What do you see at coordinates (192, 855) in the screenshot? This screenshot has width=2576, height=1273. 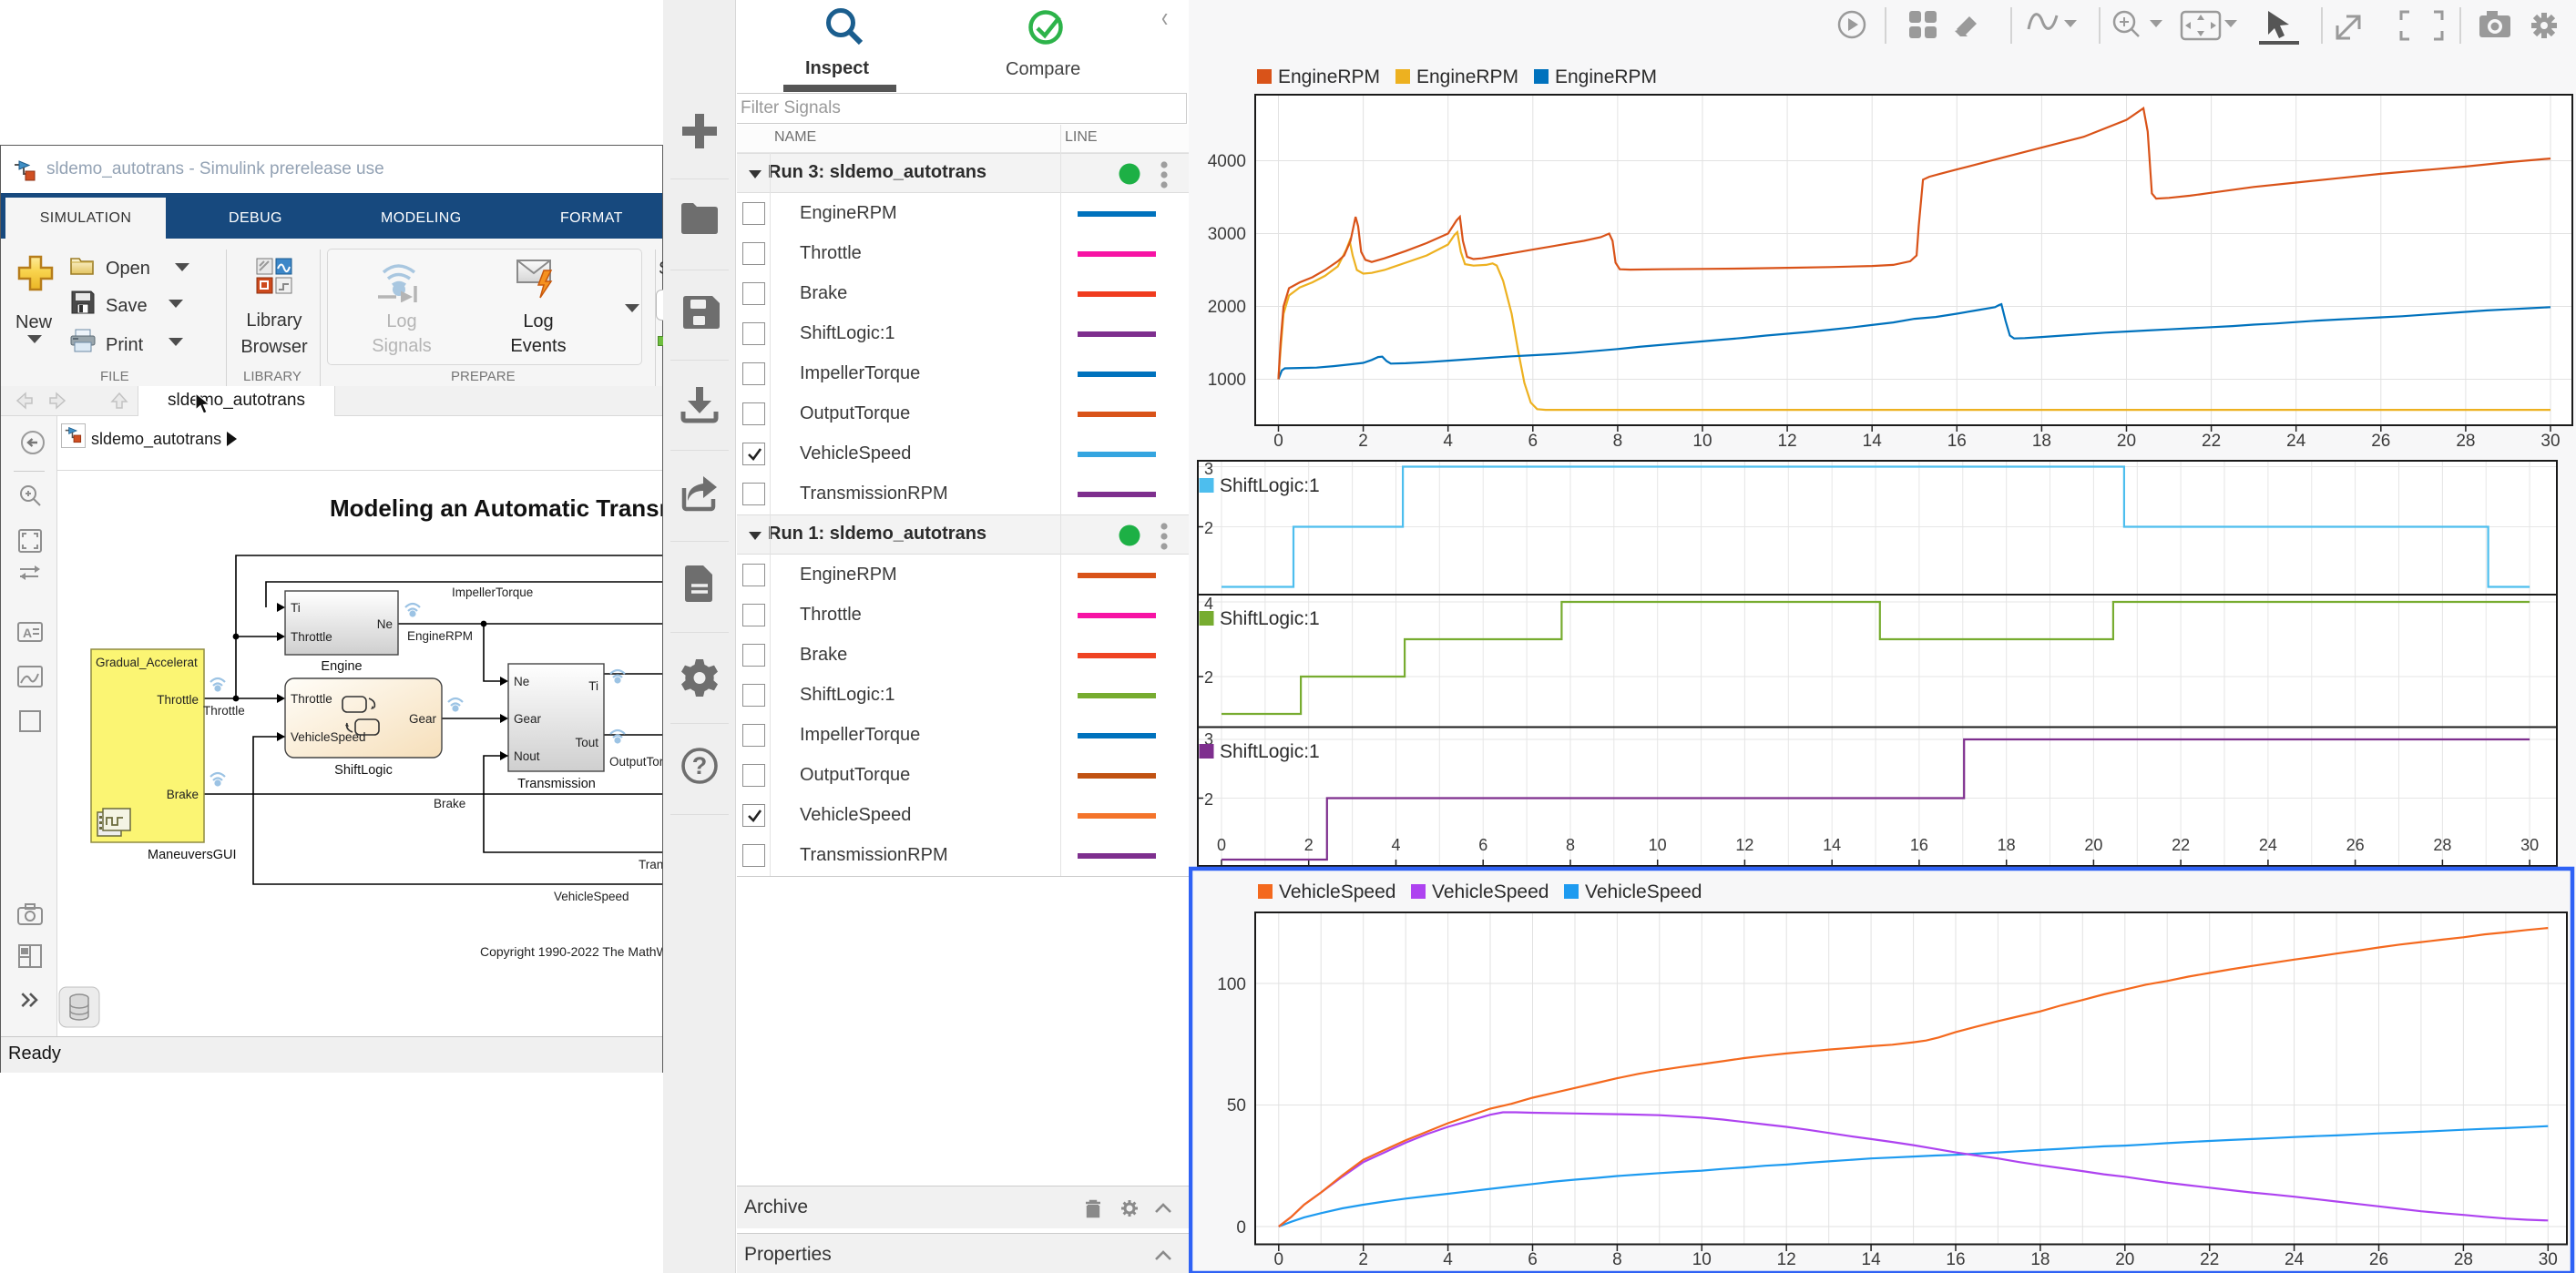 I see `svg-text: ManeuversGUI` at bounding box center [192, 855].